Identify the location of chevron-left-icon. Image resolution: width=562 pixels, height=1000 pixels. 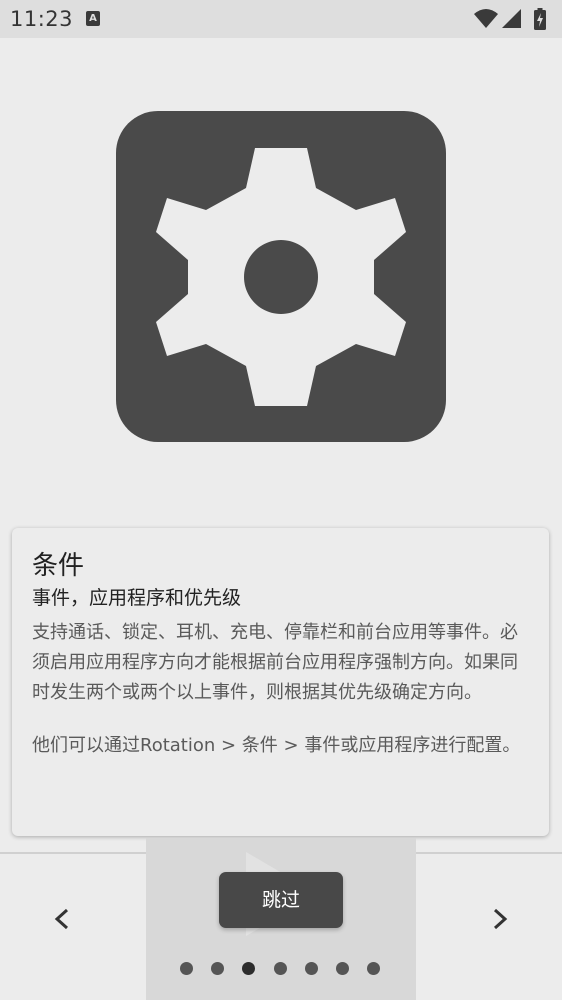
(61, 919).